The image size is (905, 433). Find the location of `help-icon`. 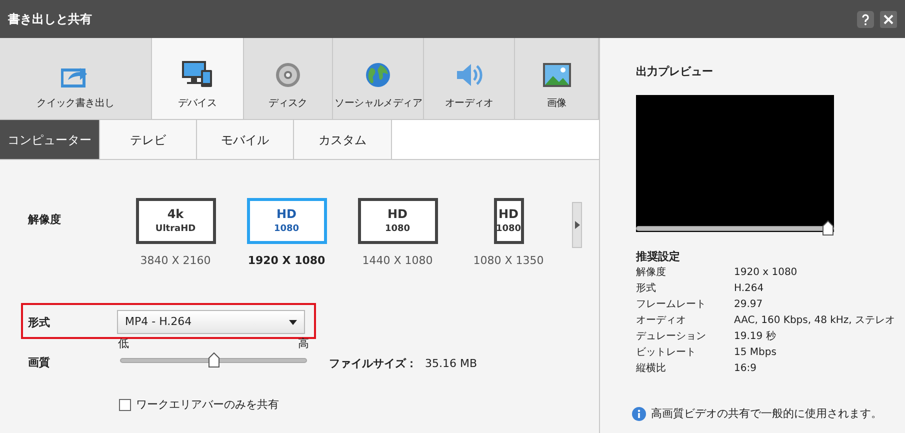

help-icon is located at coordinates (865, 19).